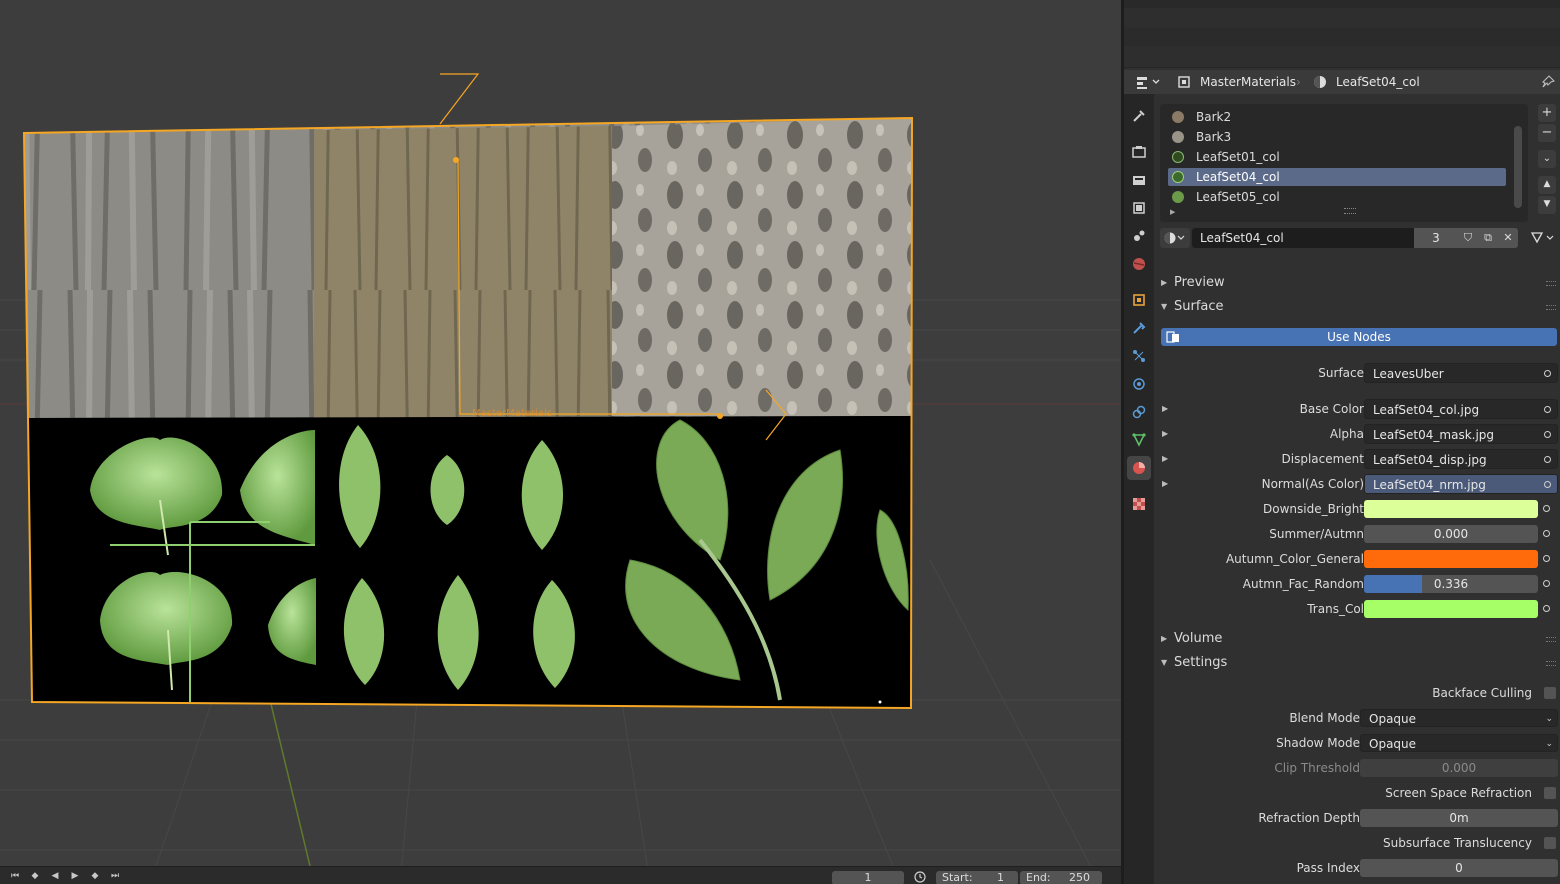 The image size is (1560, 884). Describe the element at coordinates (1341, 373) in the screenshot. I see `surface-label: Surface` at that location.